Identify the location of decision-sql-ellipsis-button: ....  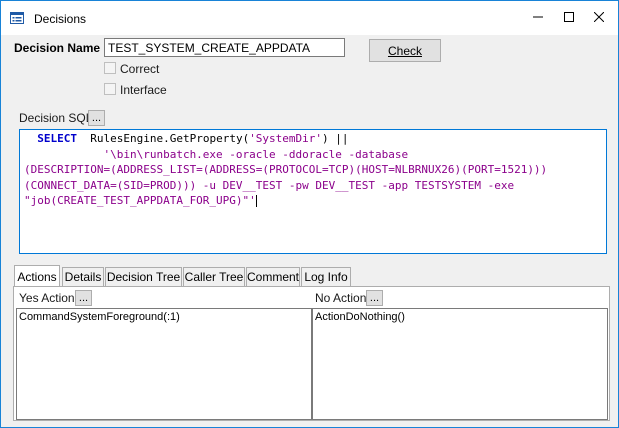
(96, 118).